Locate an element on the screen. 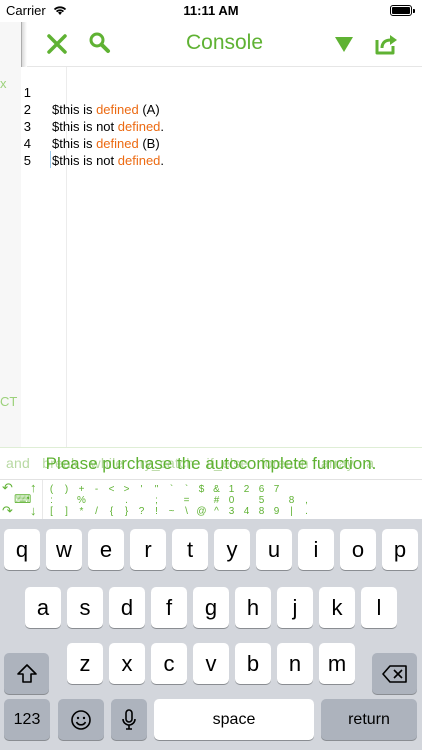  return-key: return is located at coordinates (369, 719).